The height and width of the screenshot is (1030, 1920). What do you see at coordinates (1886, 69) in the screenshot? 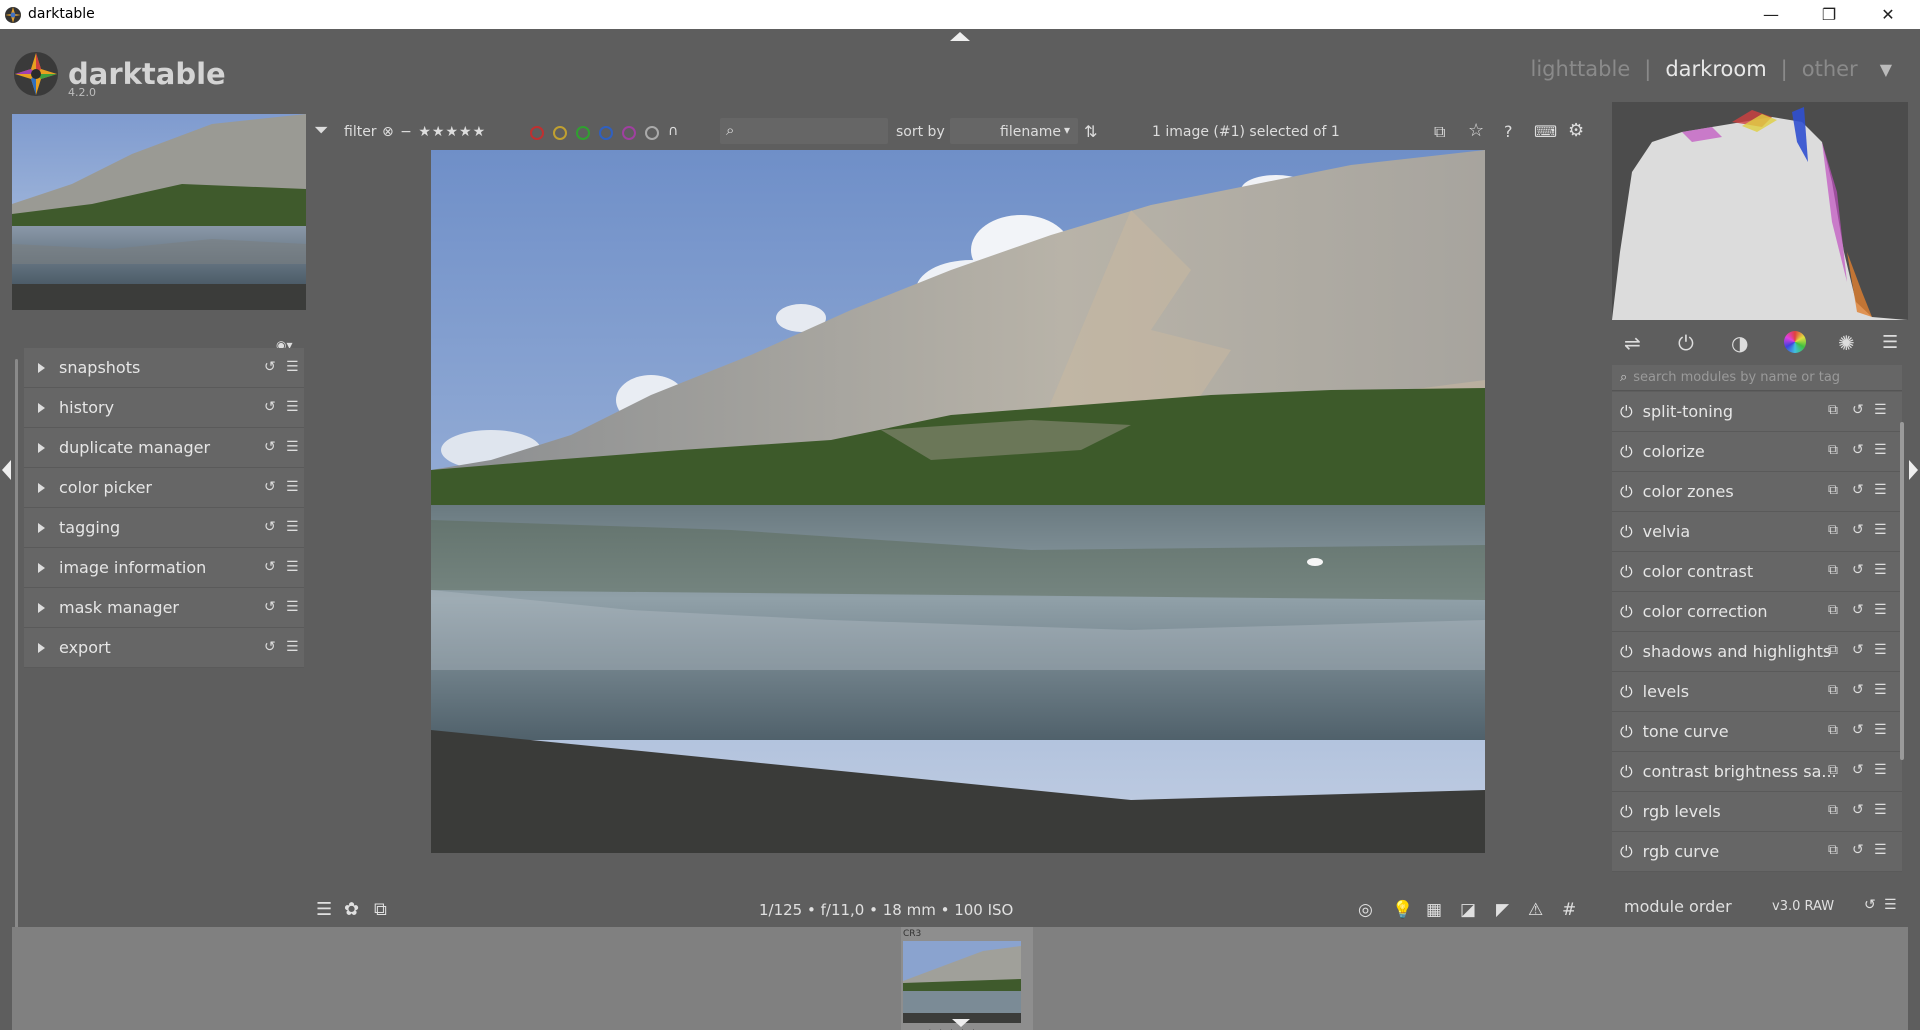
I see `views-dropdown-icon: ▼` at bounding box center [1886, 69].